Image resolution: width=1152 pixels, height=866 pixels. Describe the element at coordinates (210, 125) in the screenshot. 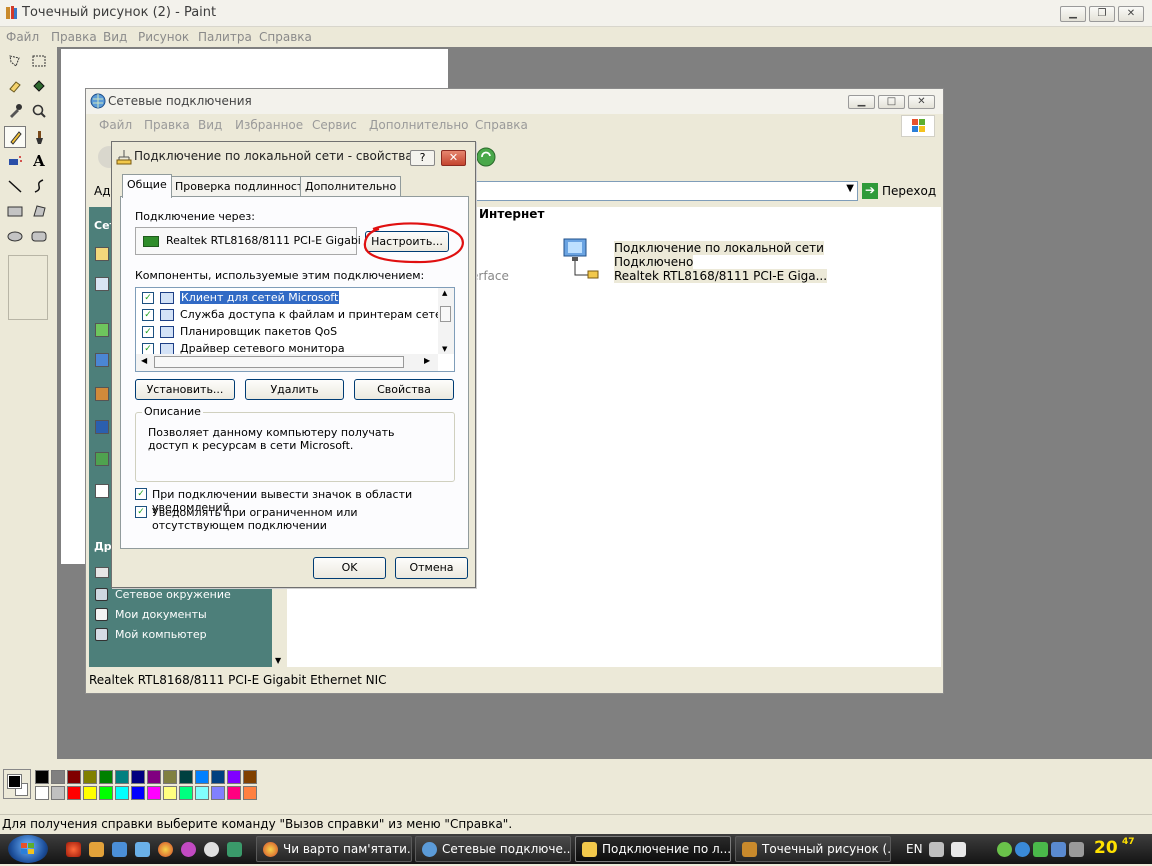

I see `net-menu-view: Вид` at that location.